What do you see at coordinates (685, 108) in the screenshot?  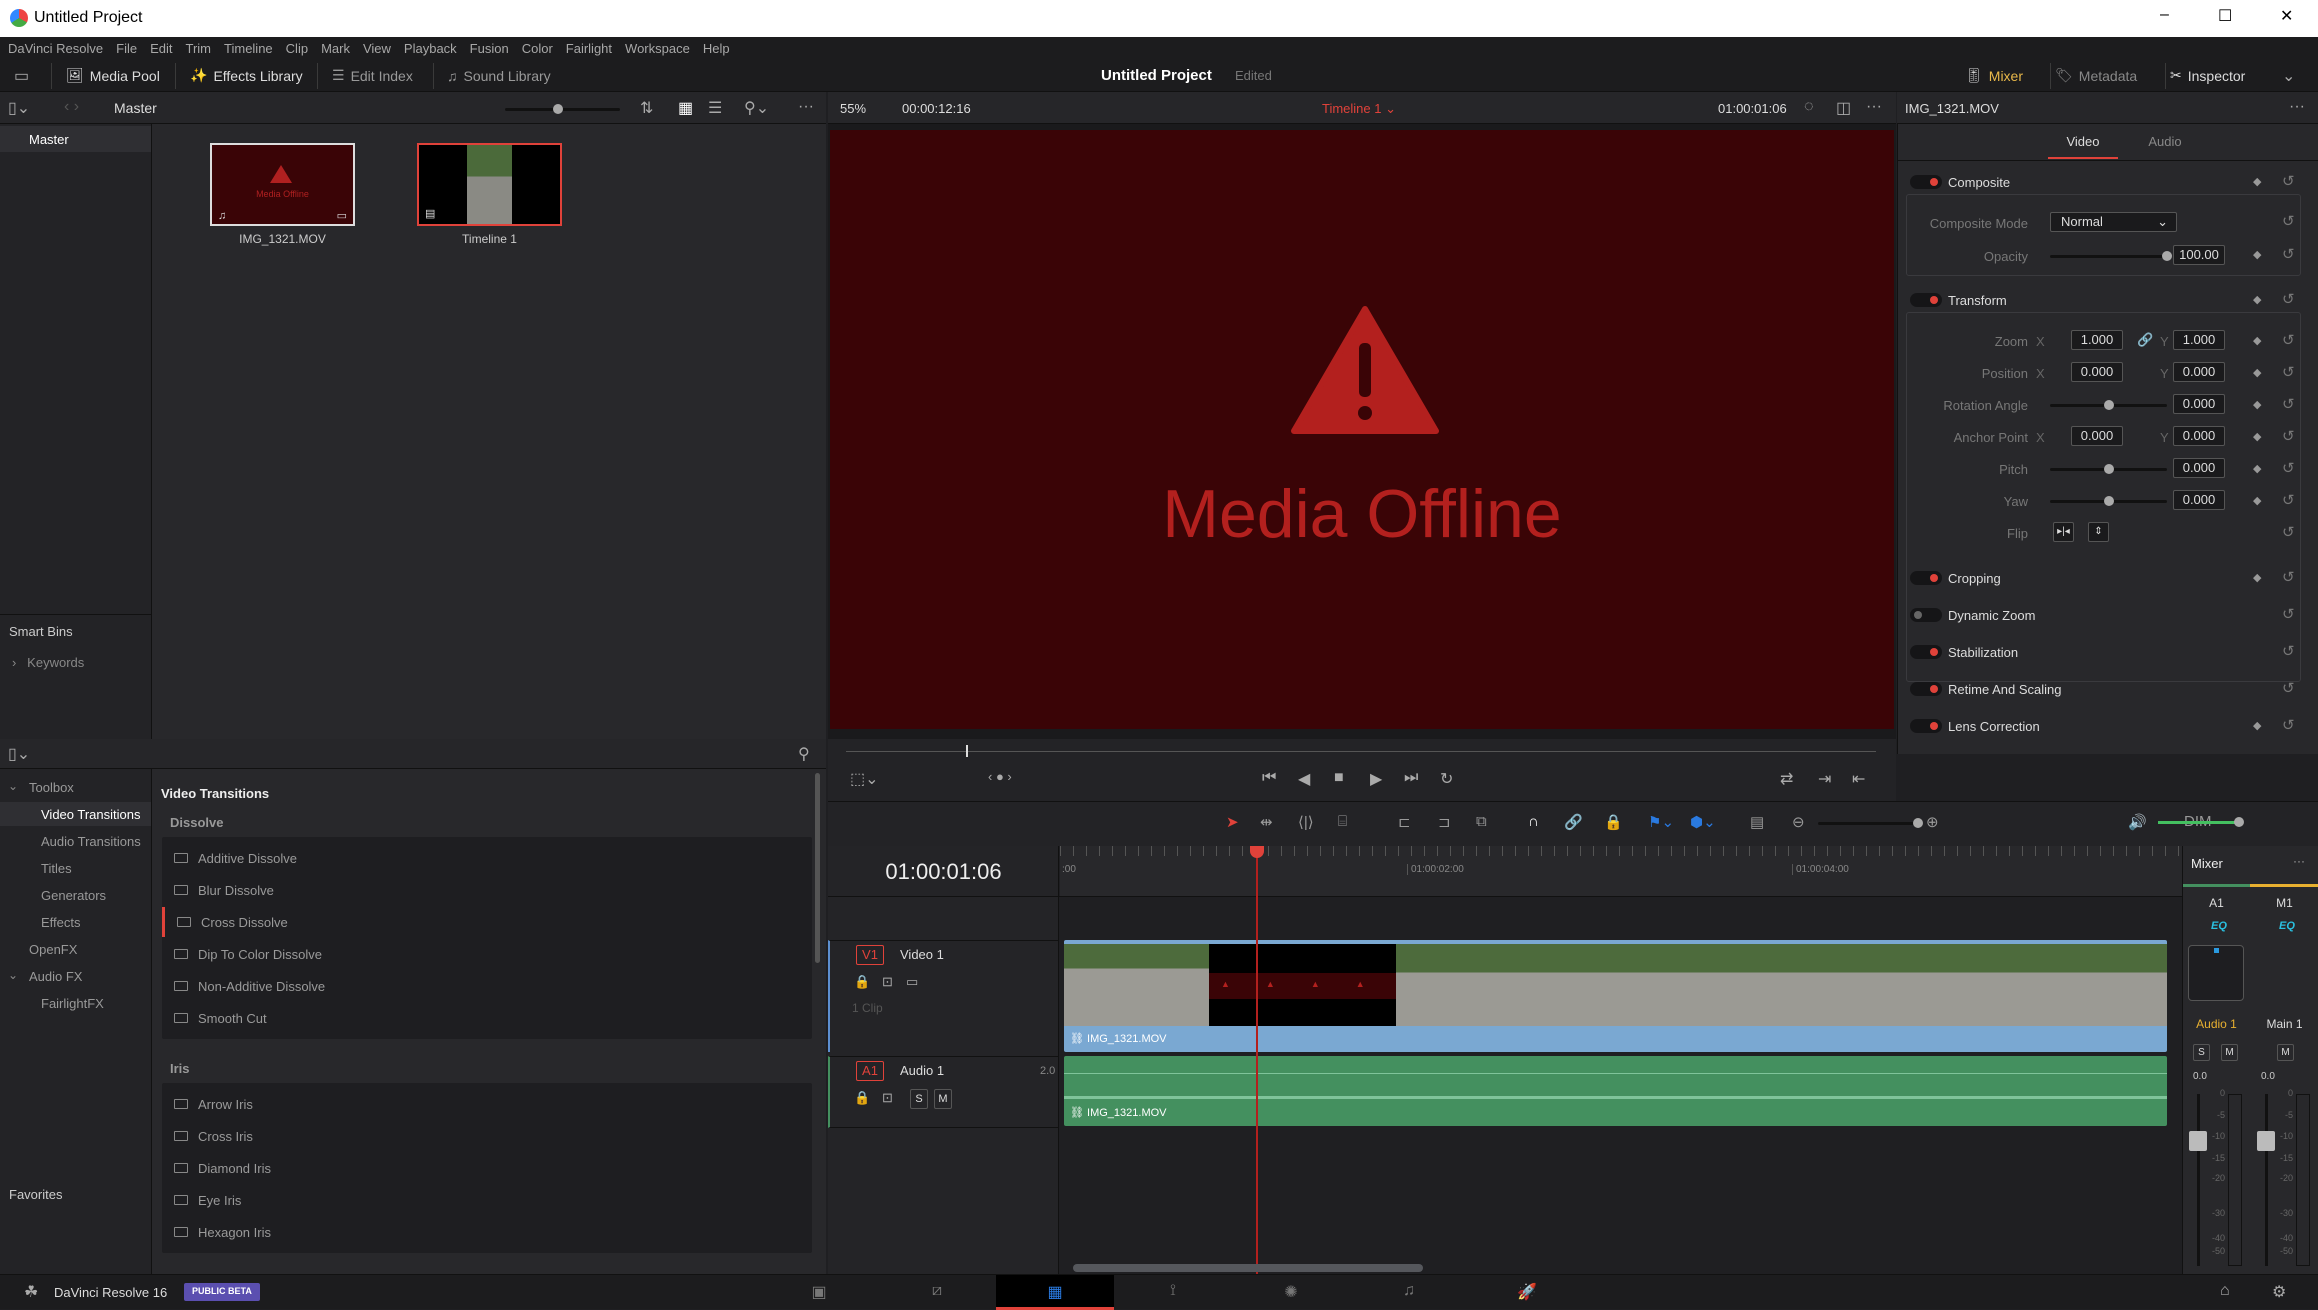 I see `grid-view-icon: ▦` at bounding box center [685, 108].